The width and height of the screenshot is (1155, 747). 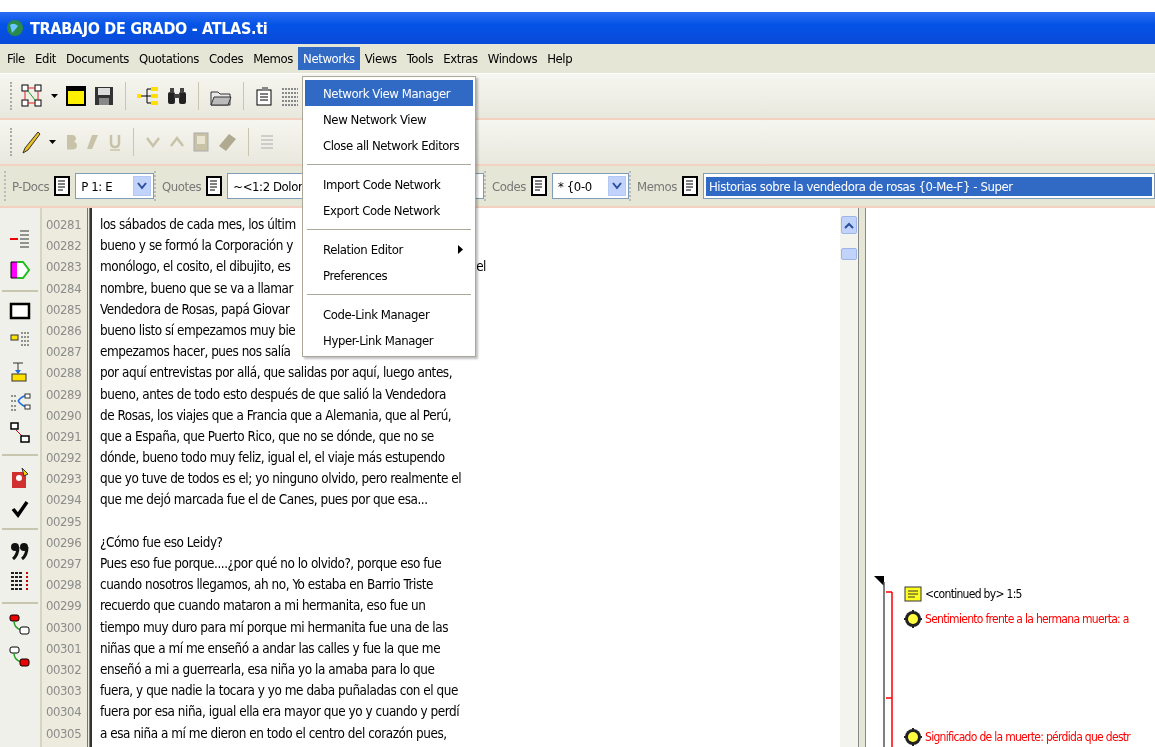 I want to click on window-icon, so click(x=76, y=96).